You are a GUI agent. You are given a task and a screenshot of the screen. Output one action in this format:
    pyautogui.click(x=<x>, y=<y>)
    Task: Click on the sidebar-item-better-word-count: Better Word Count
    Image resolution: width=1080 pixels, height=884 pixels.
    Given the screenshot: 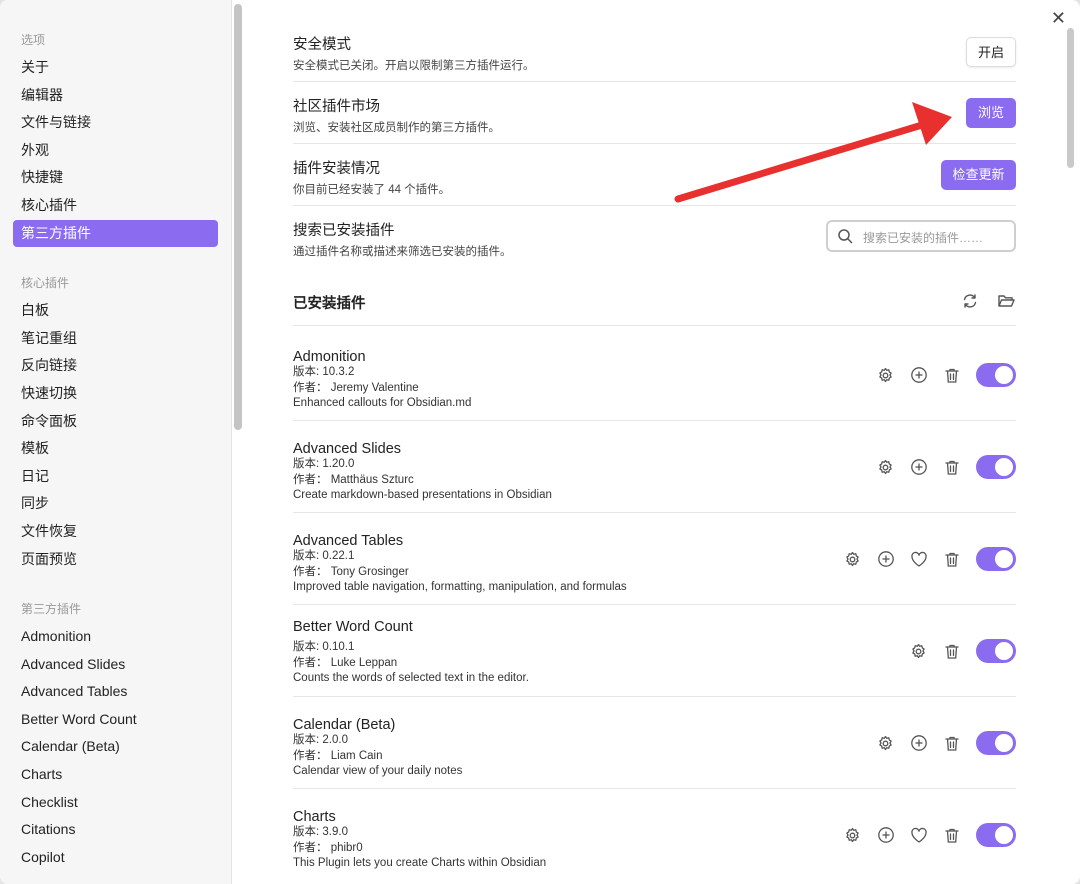 What is the action you would take?
    pyautogui.click(x=115, y=720)
    